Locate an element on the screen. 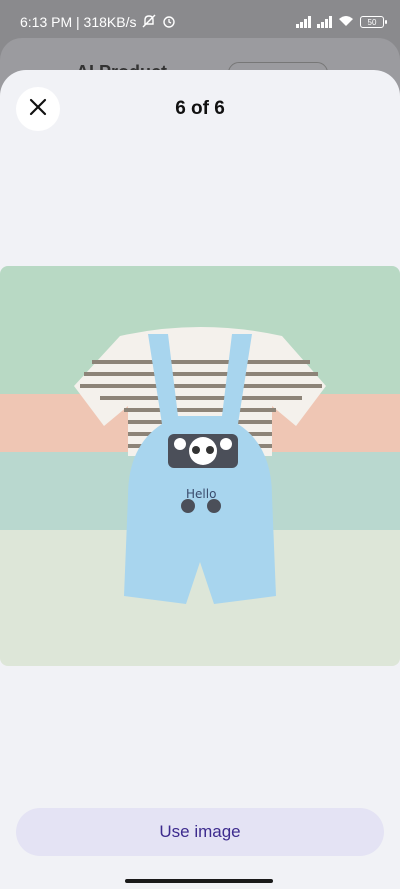  status-left: 6:13 PM | 318KB/s is located at coordinates (98, 22).